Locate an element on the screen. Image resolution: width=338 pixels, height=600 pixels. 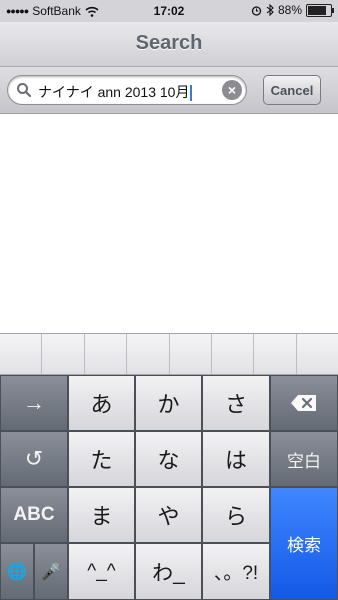
search-field: ナイナイ ann 2013 10月 × is located at coordinates (127, 90).